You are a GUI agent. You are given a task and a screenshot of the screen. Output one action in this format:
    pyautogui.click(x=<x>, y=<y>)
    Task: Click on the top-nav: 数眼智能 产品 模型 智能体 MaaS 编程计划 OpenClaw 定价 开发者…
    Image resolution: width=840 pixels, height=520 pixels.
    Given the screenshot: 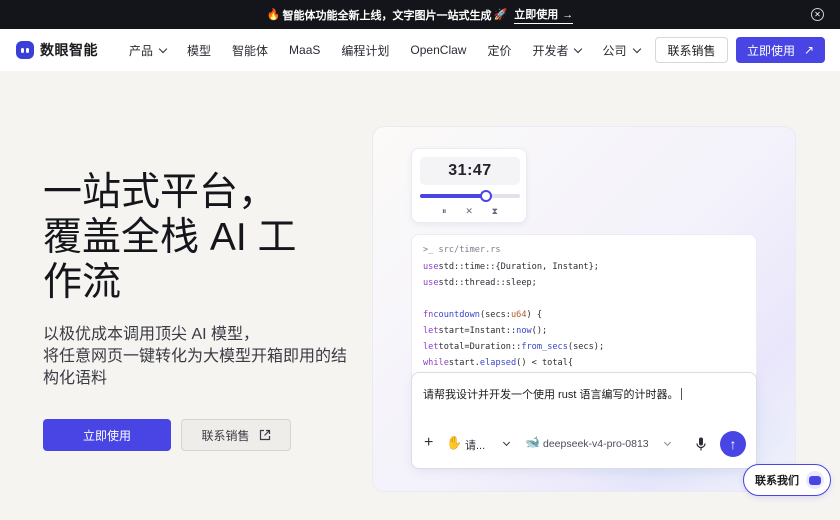 What is the action you would take?
    pyautogui.click(x=420, y=50)
    